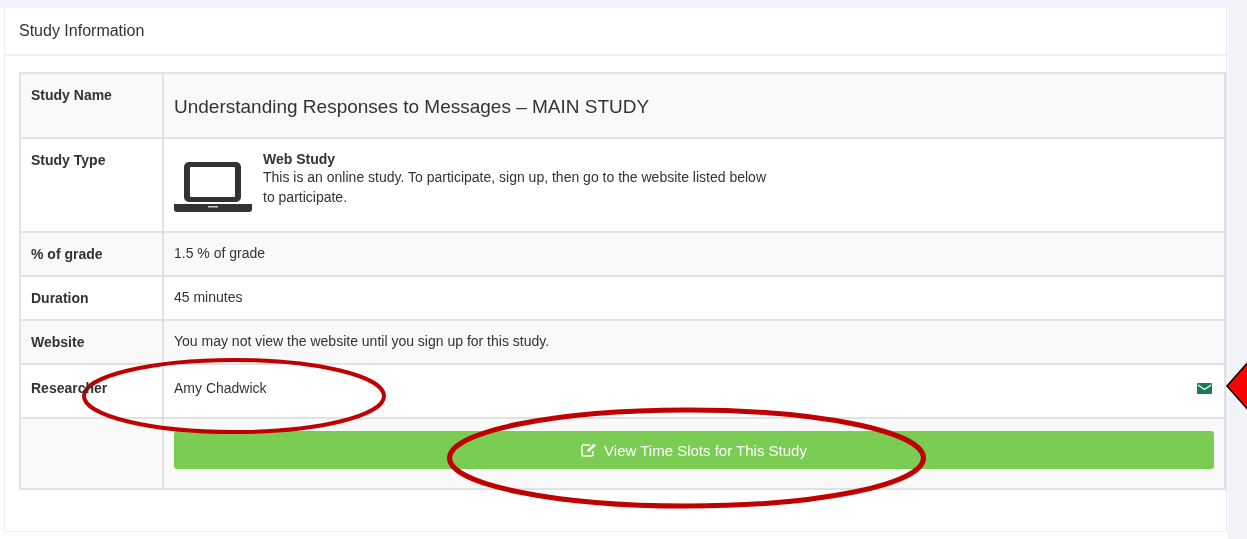  Describe the element at coordinates (362, 341) in the screenshot. I see `row-value: You may not view the website until you sign up for this study.` at that location.